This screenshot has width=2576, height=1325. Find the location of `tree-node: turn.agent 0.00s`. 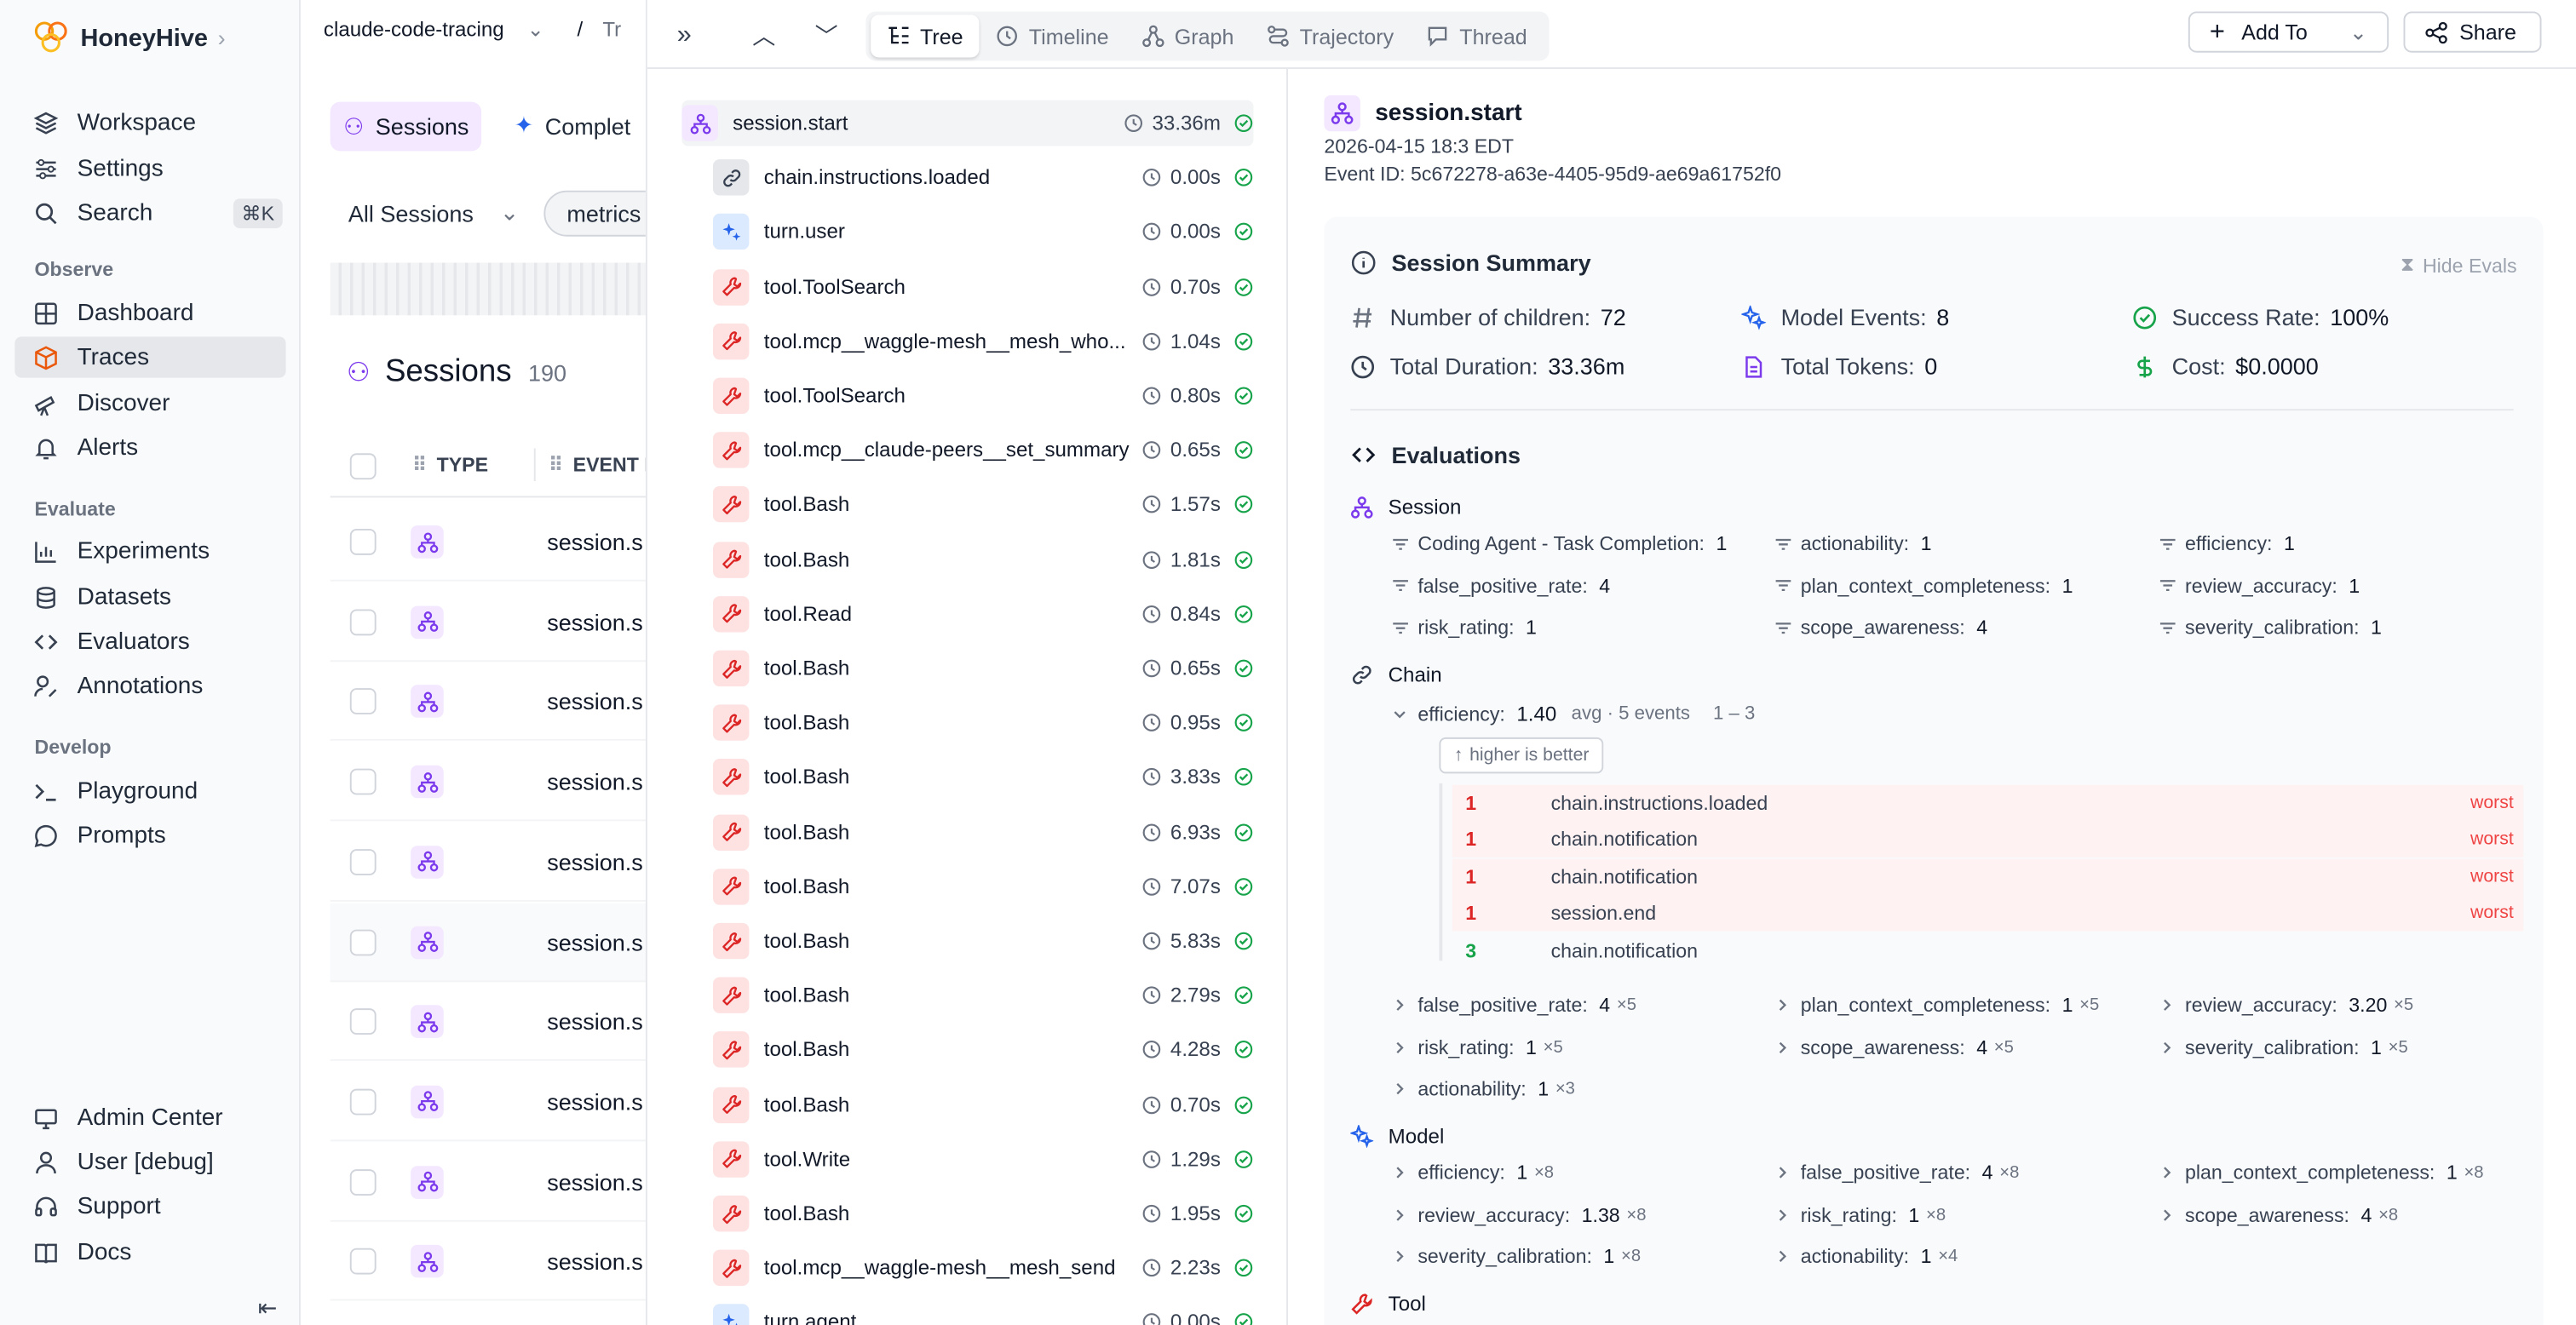

tree-node: turn.agent 0.00s is located at coordinates (983, 1312).